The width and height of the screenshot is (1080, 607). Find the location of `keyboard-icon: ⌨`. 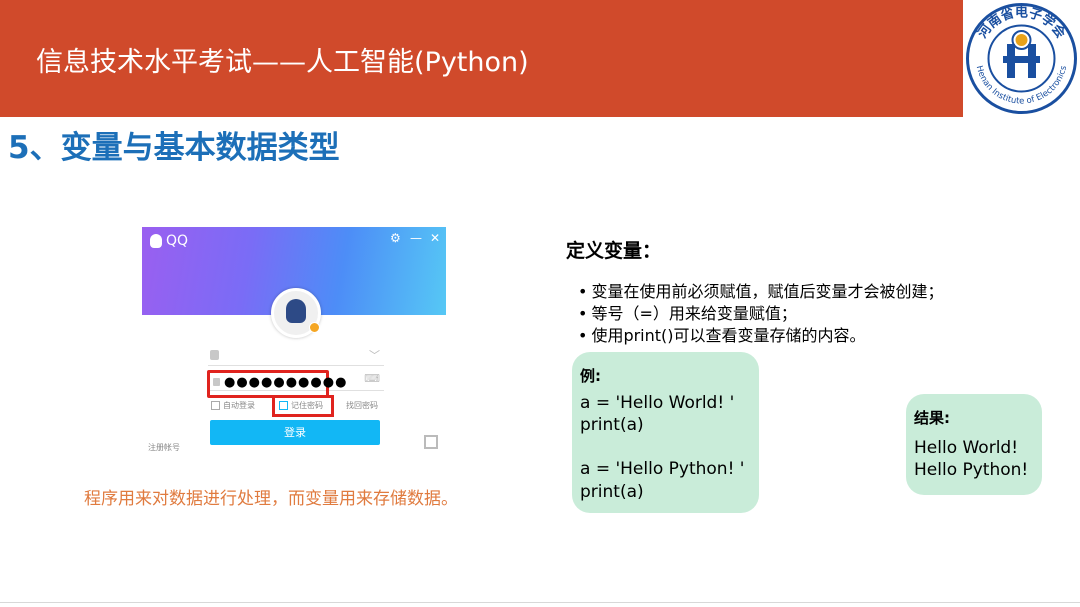

keyboard-icon: ⌨ is located at coordinates (372, 378).